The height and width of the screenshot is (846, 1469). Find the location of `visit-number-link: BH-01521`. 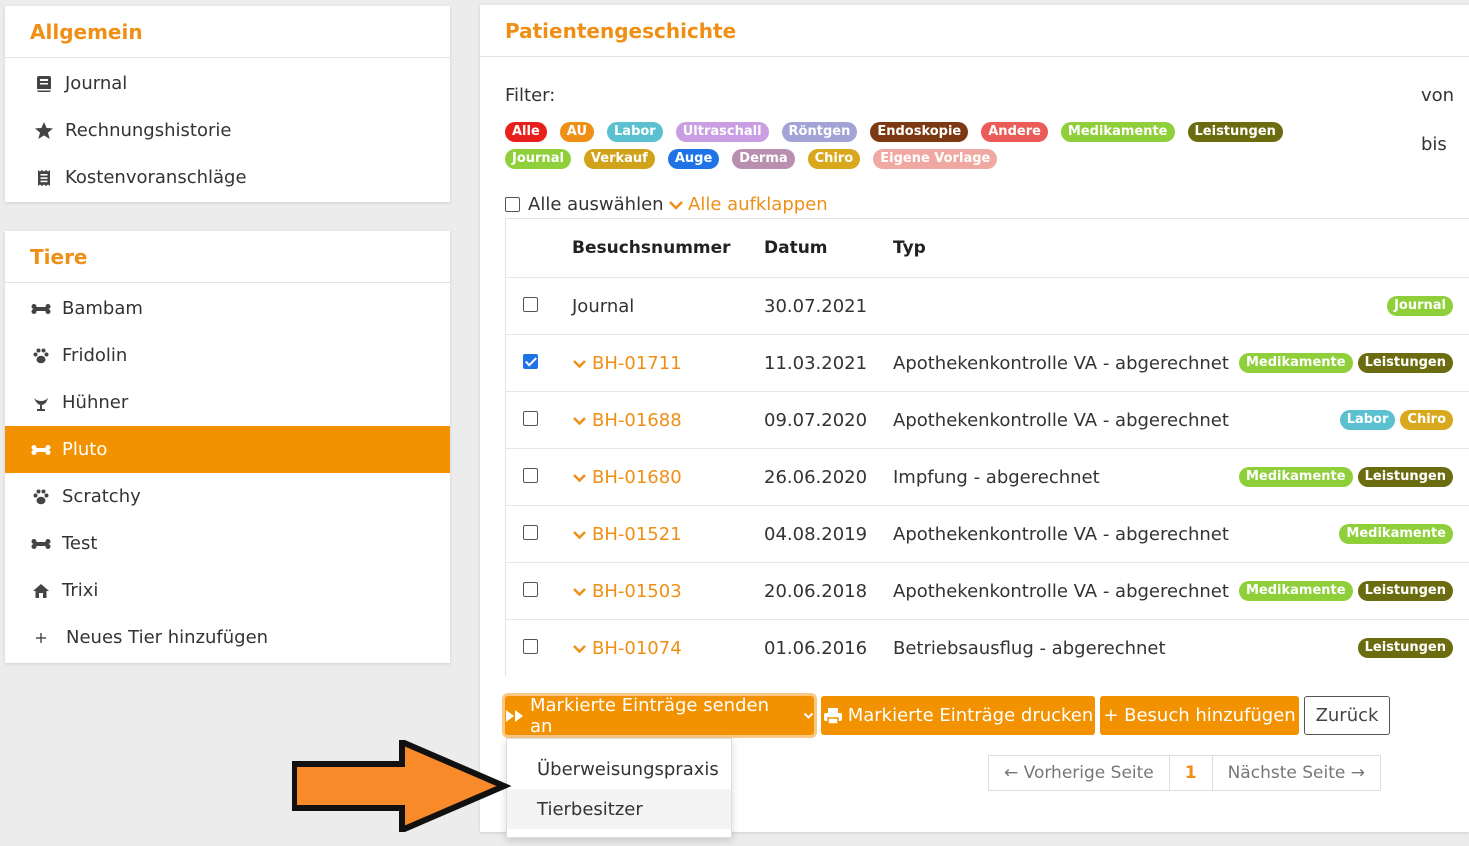

visit-number-link: BH-01521 is located at coordinates (668, 534).